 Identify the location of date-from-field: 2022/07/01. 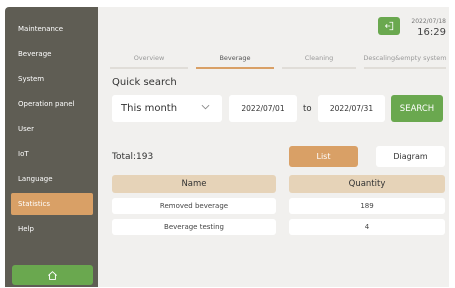
(263, 108).